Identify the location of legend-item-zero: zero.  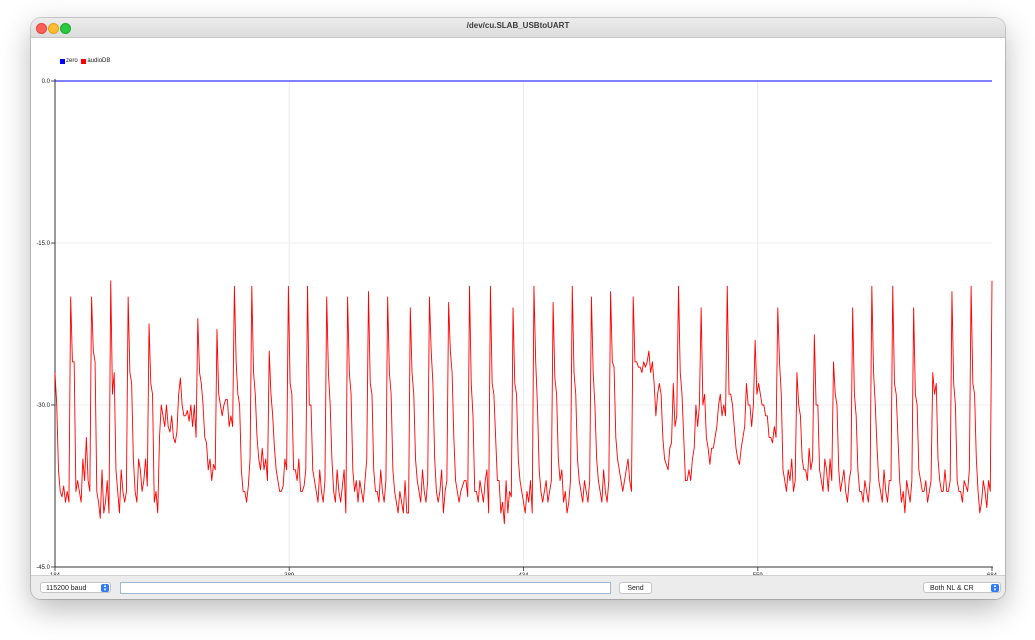
(69, 61).